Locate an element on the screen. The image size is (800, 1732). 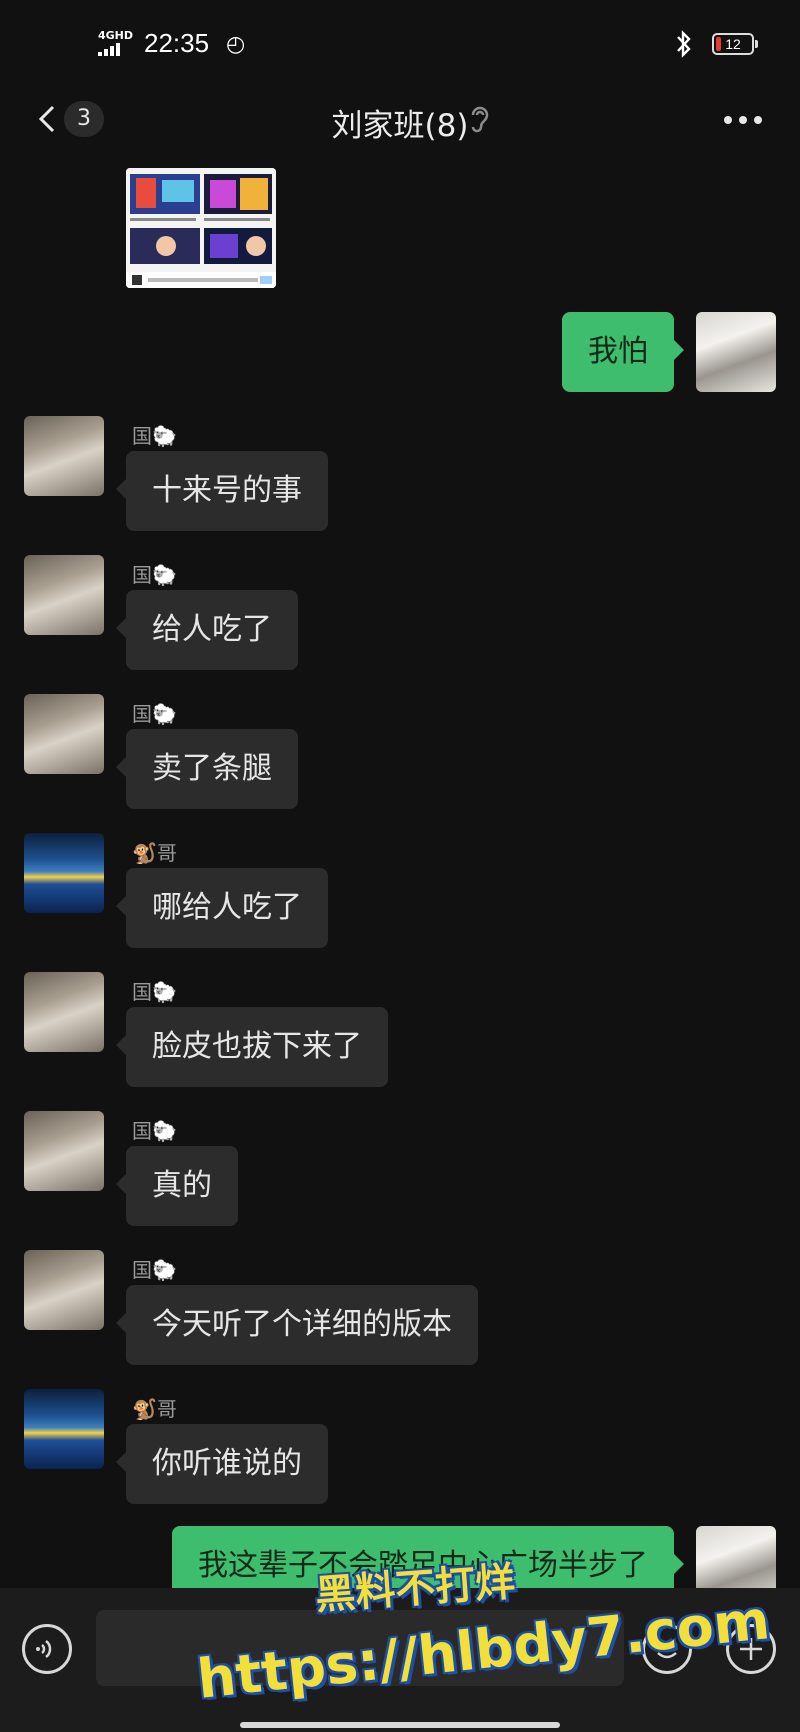
voice-input-icon is located at coordinates (47, 1649).